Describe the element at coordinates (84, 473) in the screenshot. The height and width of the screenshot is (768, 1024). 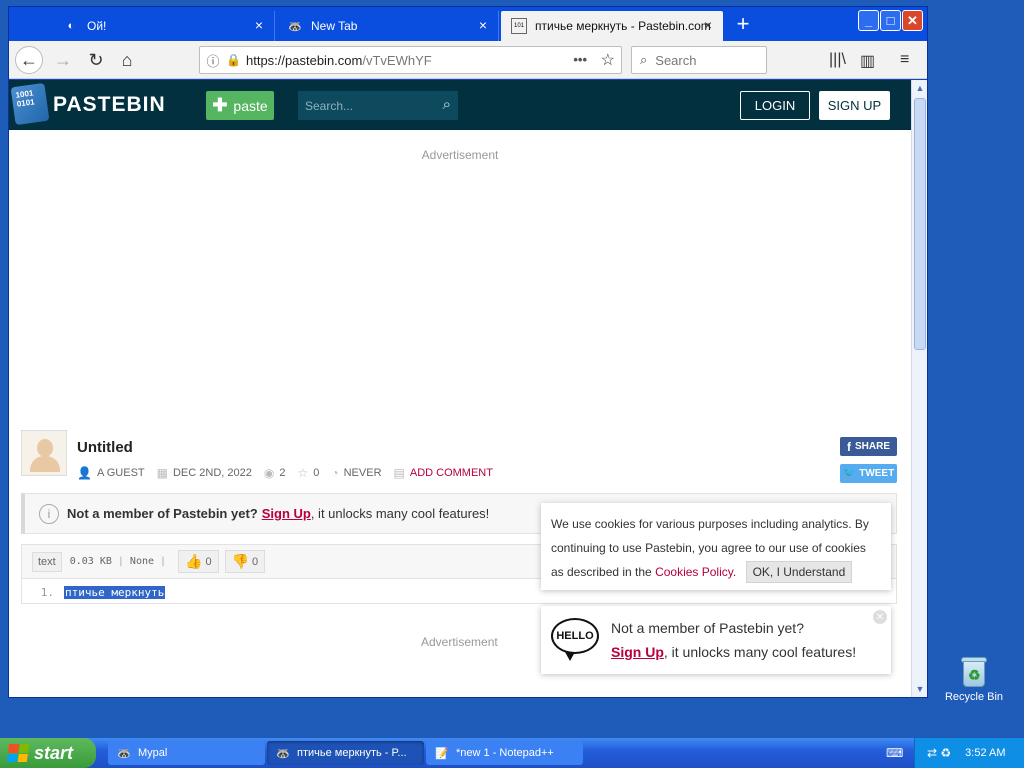
I see `user-icon: 👤` at that location.